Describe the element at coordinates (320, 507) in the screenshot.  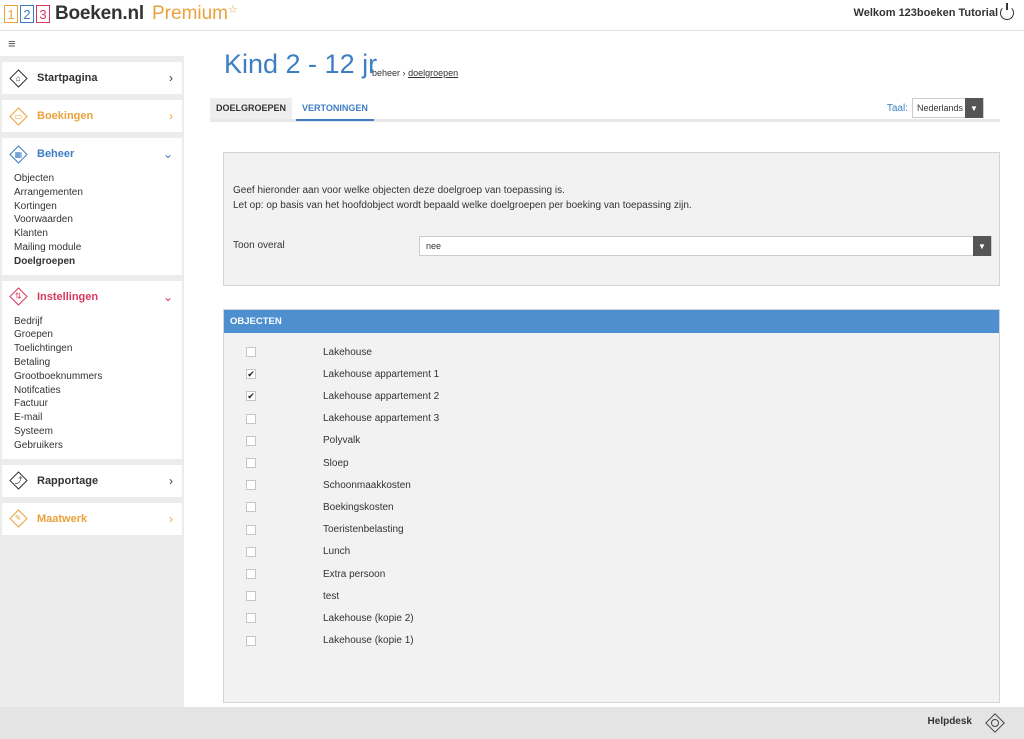
I see `object-row: Boekingskosten` at that location.